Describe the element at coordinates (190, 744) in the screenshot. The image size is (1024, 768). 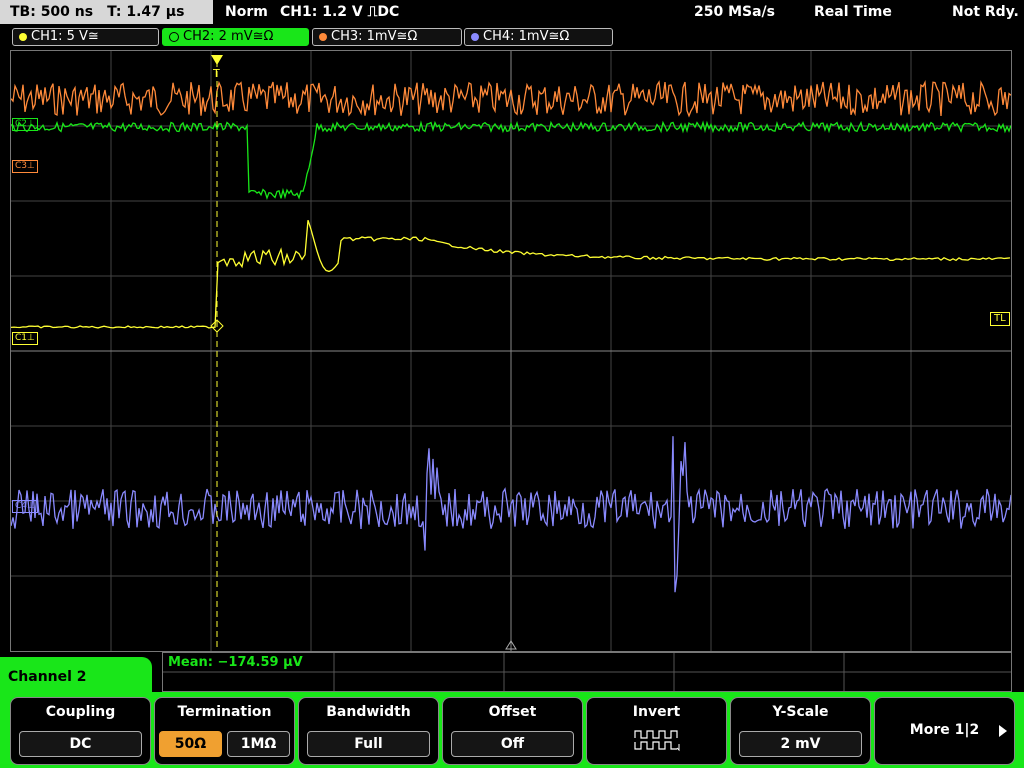
I see `termination-50ohm-option: 50Ω` at that location.